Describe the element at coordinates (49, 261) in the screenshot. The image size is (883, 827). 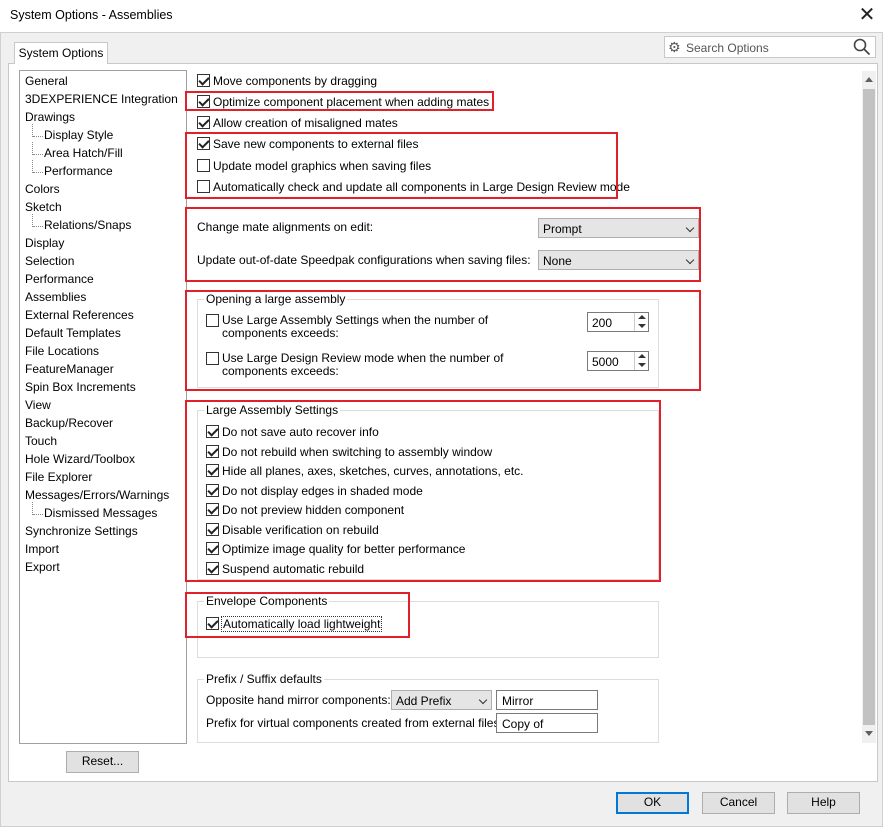
I see `tree-item: Selection` at that location.